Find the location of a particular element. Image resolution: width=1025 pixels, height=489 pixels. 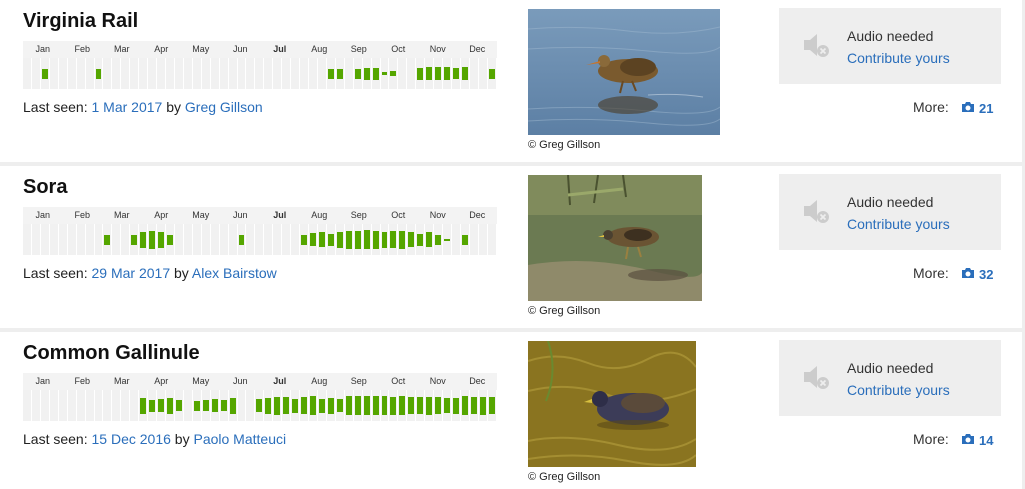

species-name: Virginia Rail is located at coordinates (80, 21).